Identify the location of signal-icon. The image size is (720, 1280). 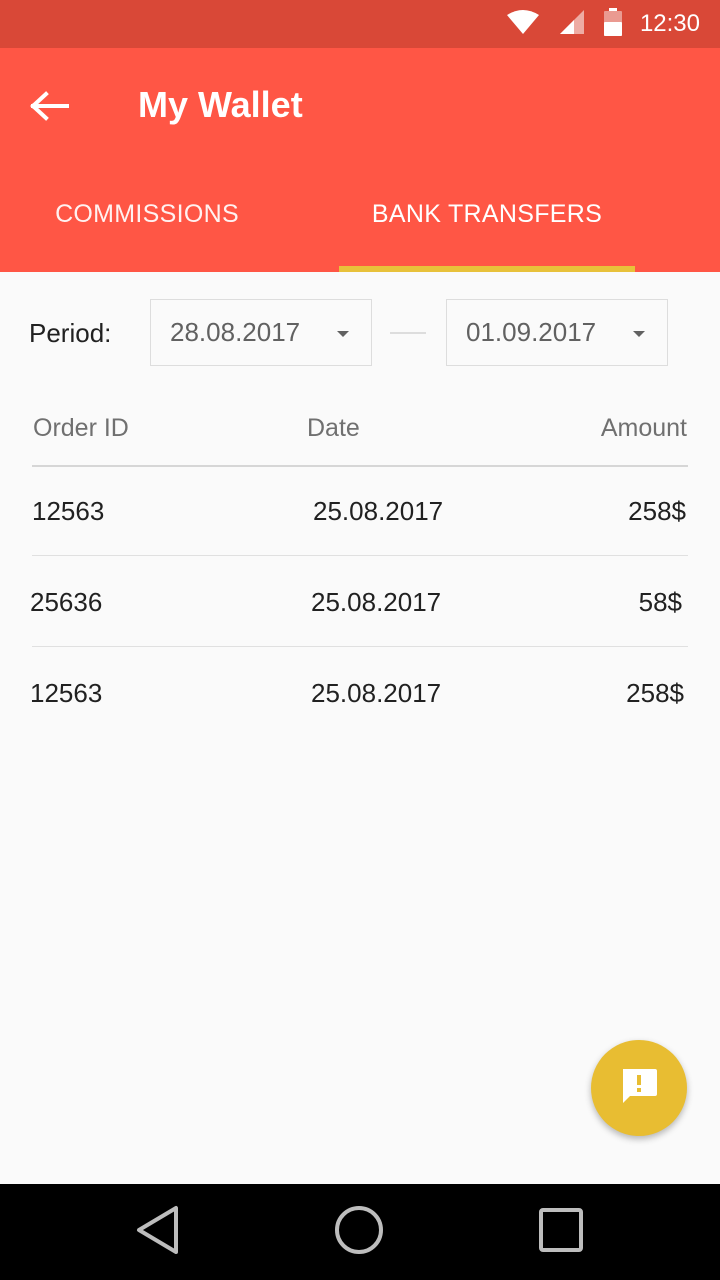
(572, 24).